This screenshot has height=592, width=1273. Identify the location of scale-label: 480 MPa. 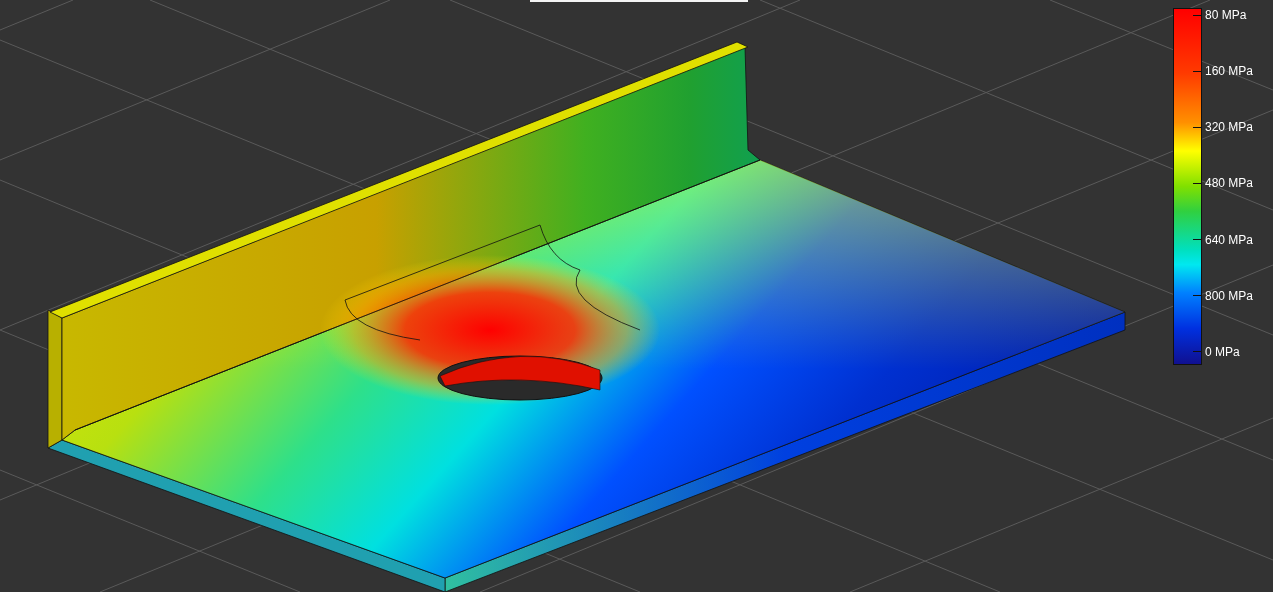
(1229, 183).